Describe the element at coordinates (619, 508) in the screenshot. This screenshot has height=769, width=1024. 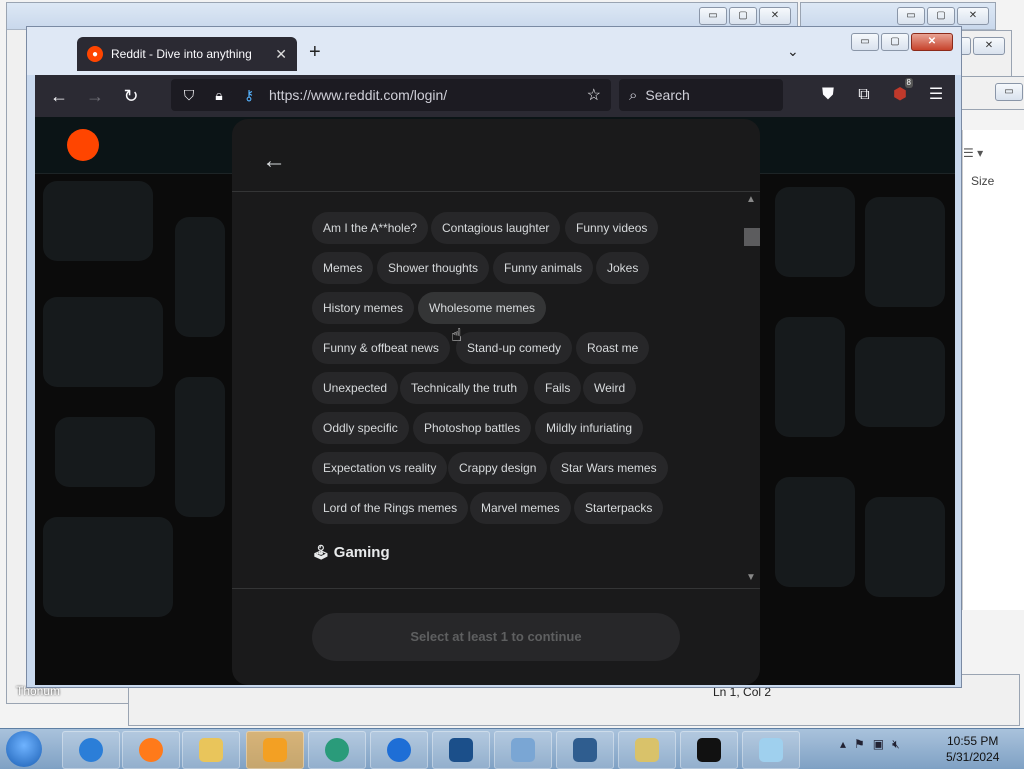
I see `topic-chip: Starterpacks` at that location.